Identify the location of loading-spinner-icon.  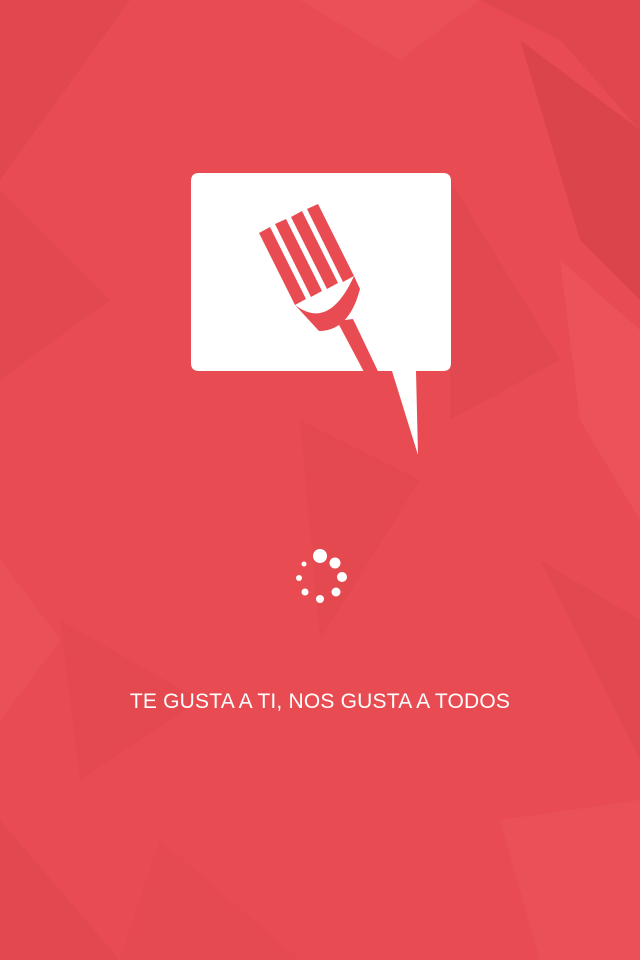
(321, 576).